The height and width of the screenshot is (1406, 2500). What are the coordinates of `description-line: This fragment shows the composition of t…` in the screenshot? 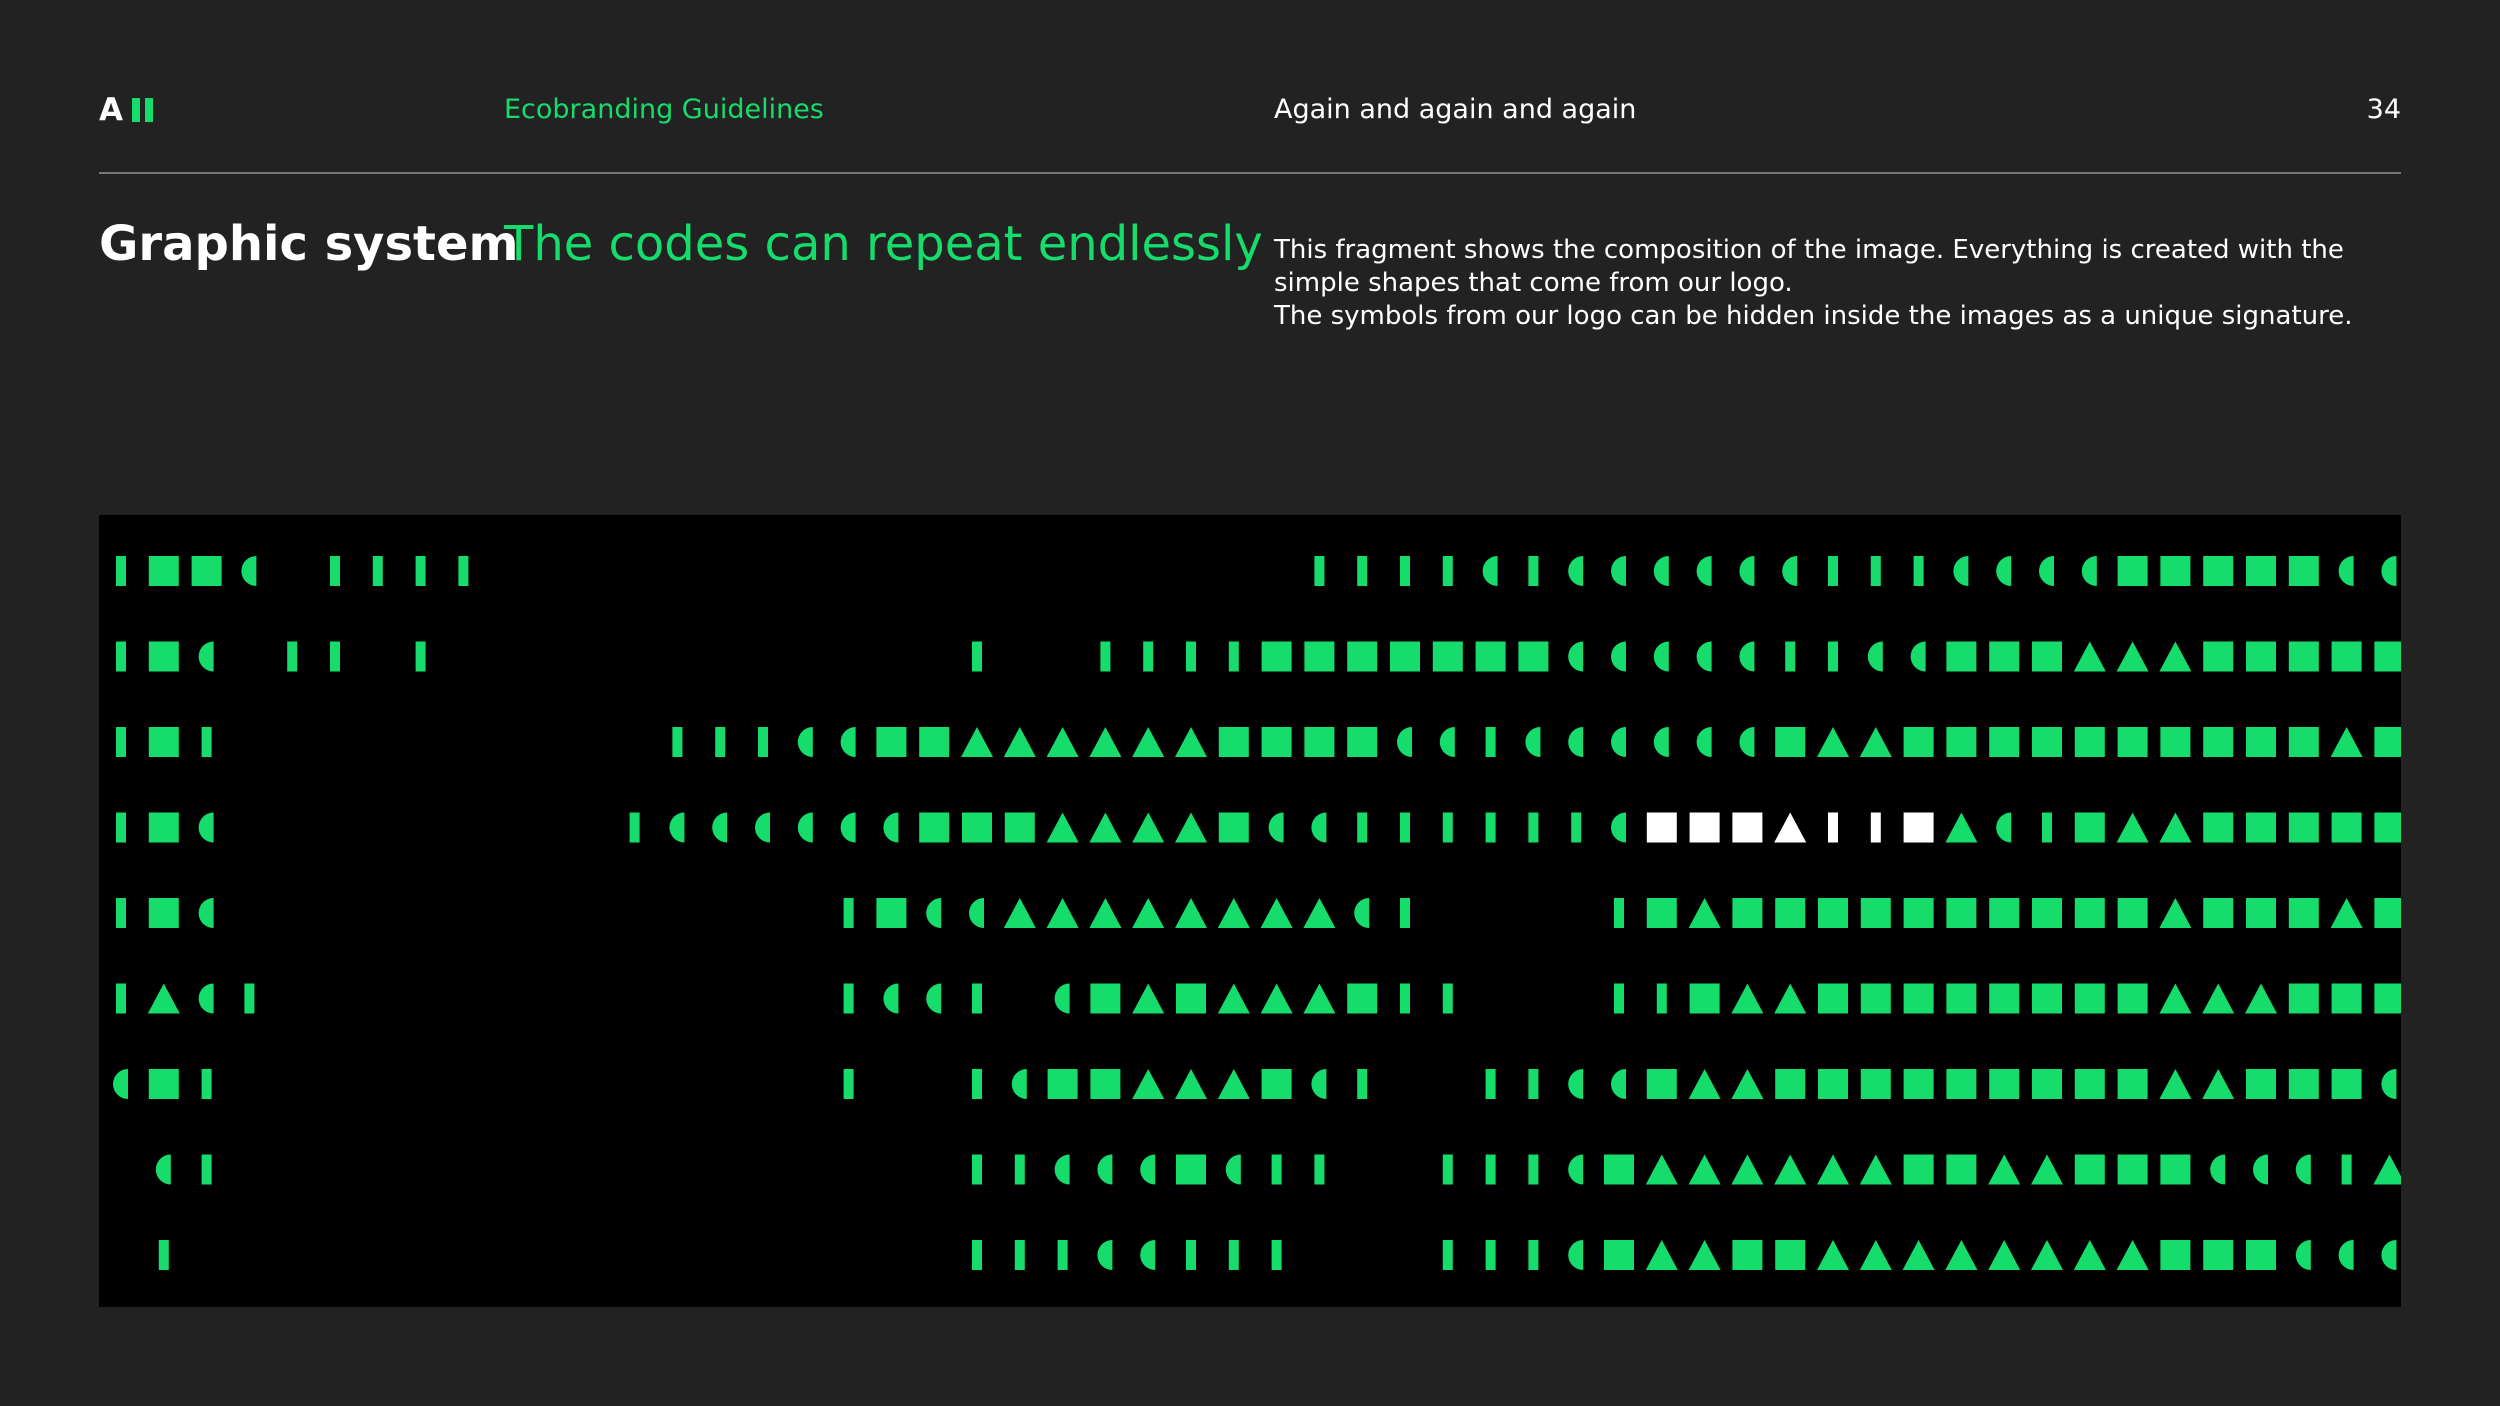 It's located at (1809, 266).